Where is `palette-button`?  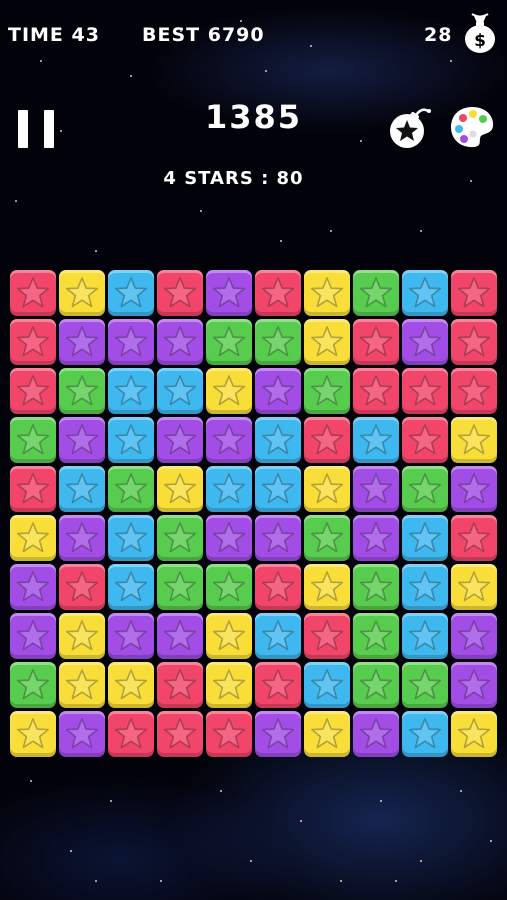 palette-button is located at coordinates (472, 127).